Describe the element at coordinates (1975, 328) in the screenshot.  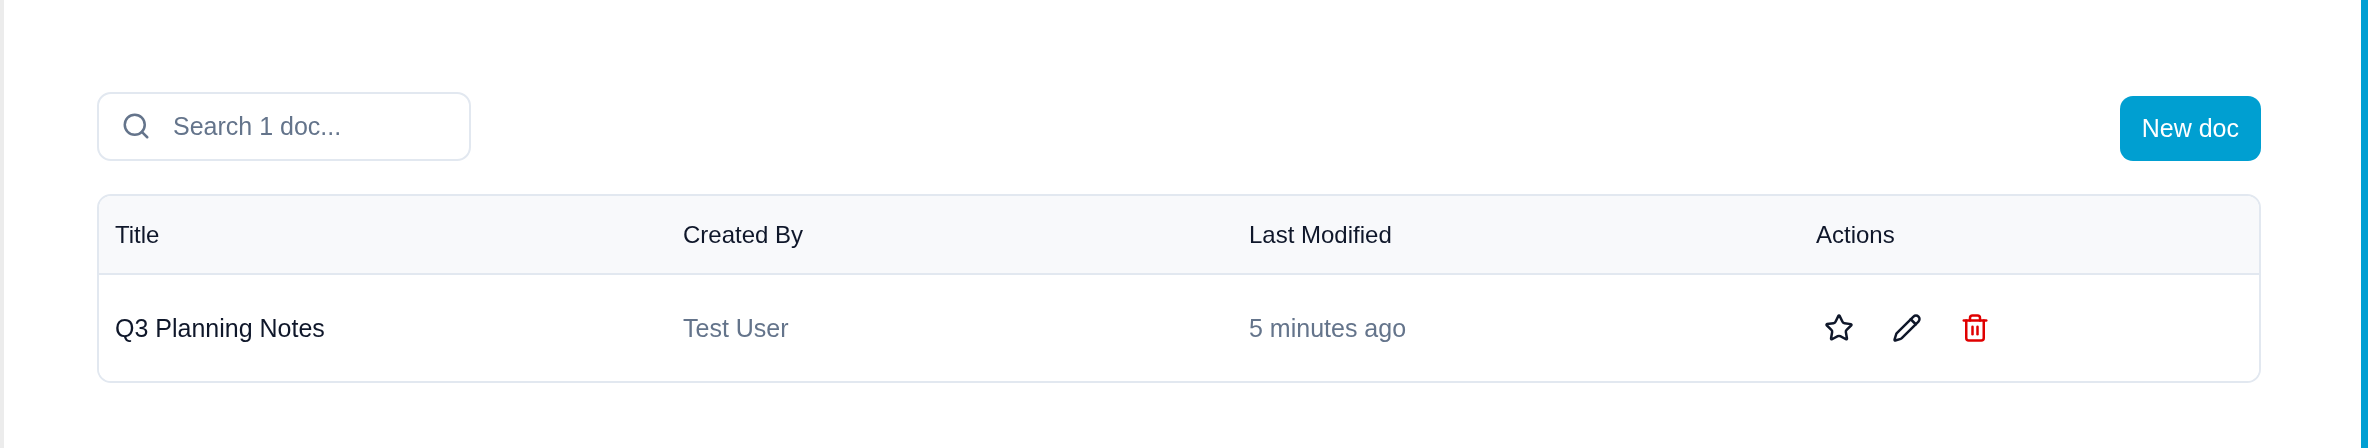
I see `delete-icon` at that location.